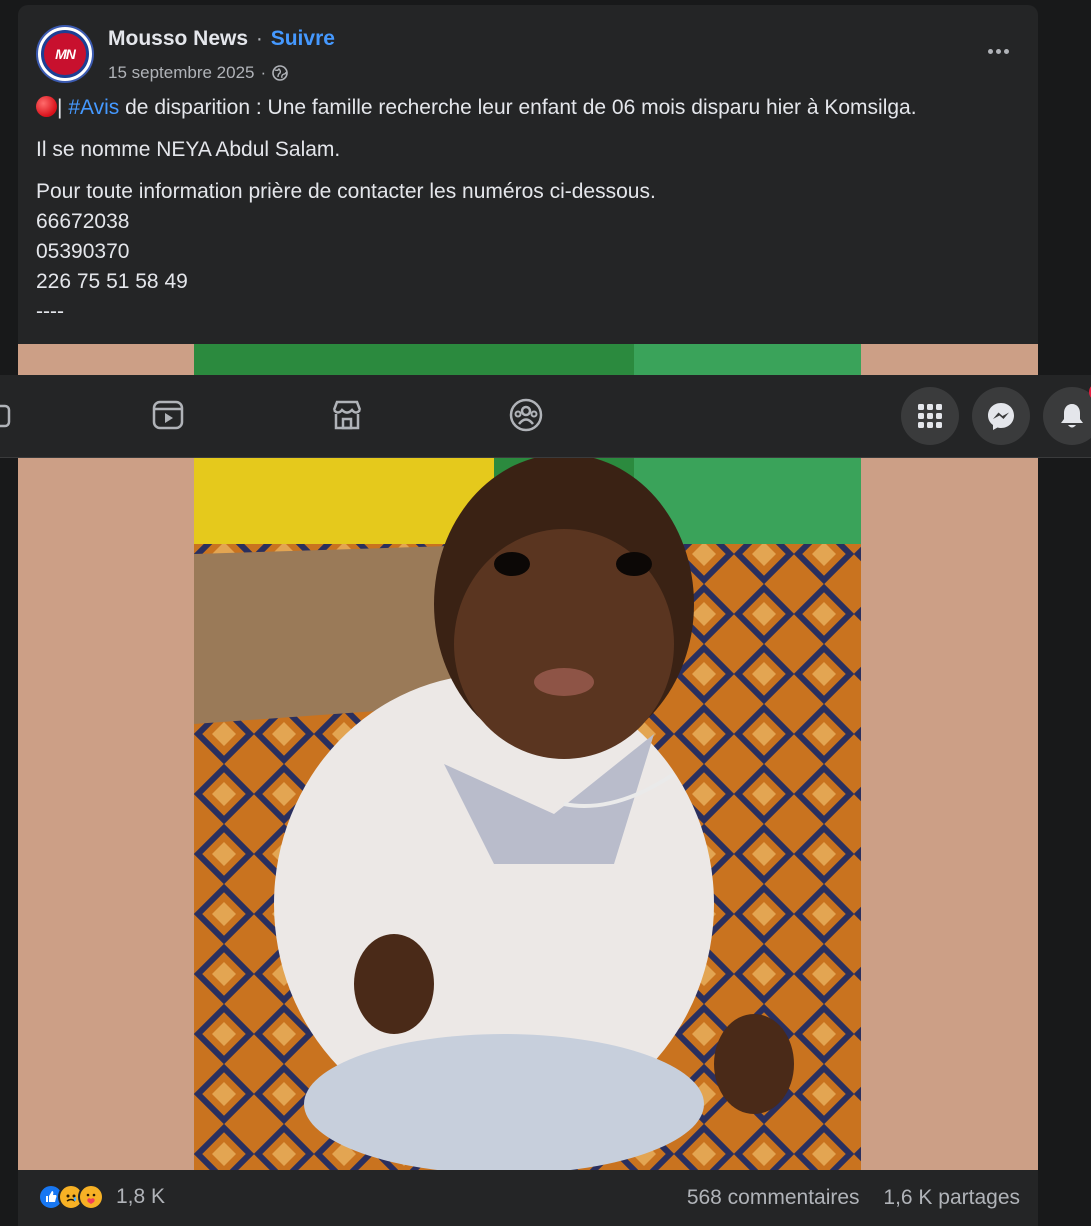  Describe the element at coordinates (112, 281) in the screenshot. I see `phone-number: 226 75 51 58 49` at that location.